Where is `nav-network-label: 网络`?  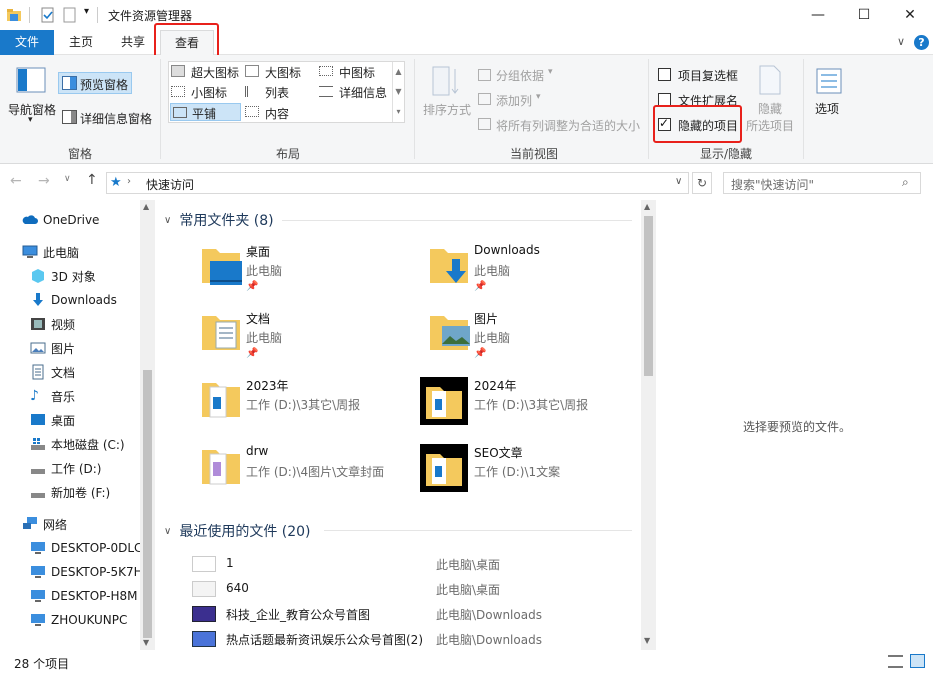
nav-network-label: 网络 is located at coordinates (55, 524).